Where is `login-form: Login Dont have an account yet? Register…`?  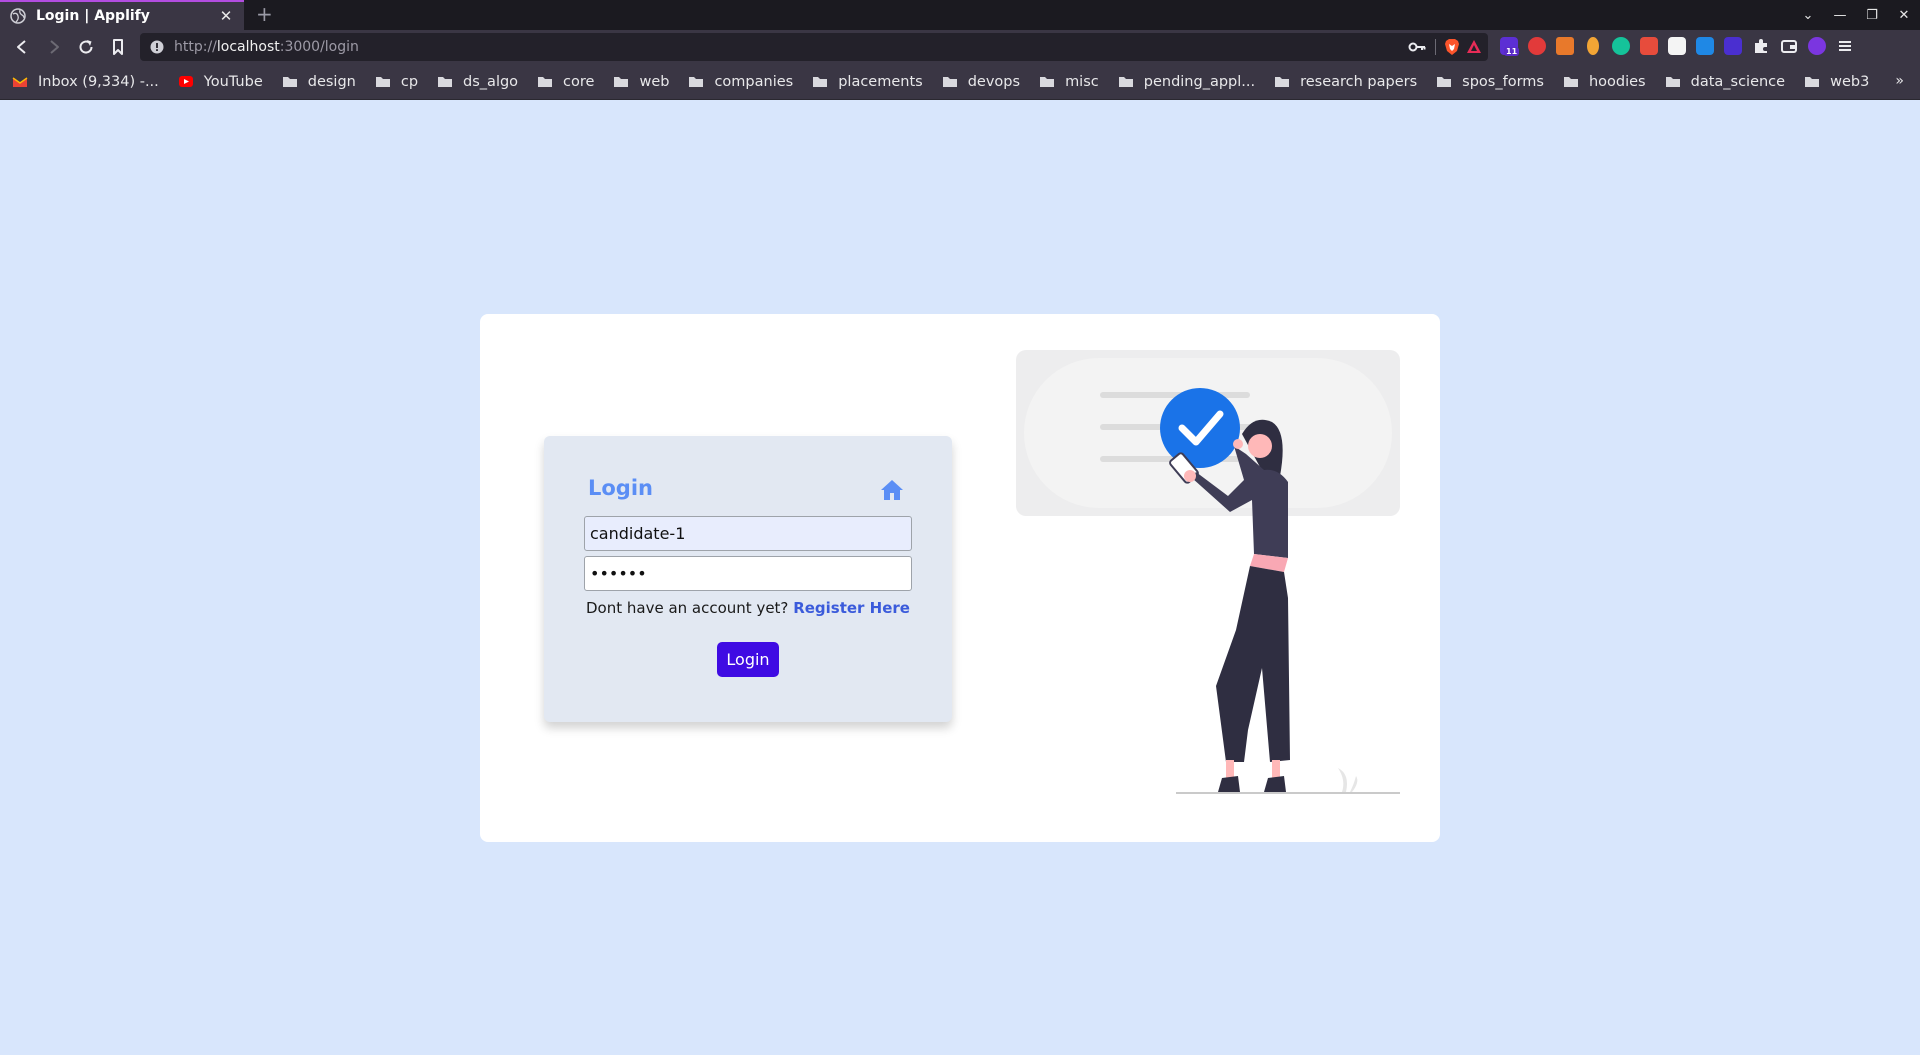
login-form: Login Dont have an account yet? Register… is located at coordinates (748, 579).